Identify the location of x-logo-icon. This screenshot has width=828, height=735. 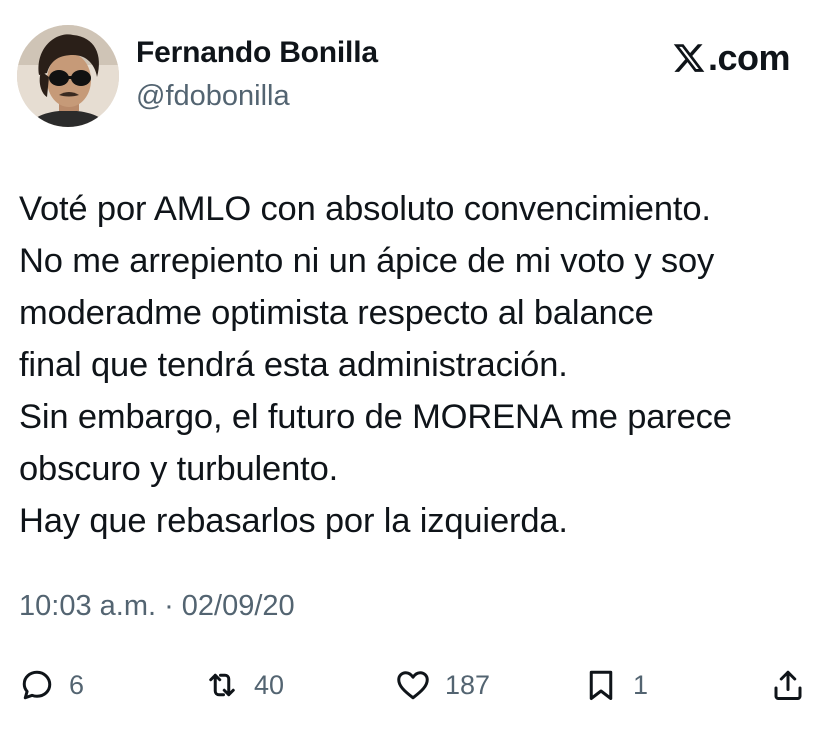
(689, 58).